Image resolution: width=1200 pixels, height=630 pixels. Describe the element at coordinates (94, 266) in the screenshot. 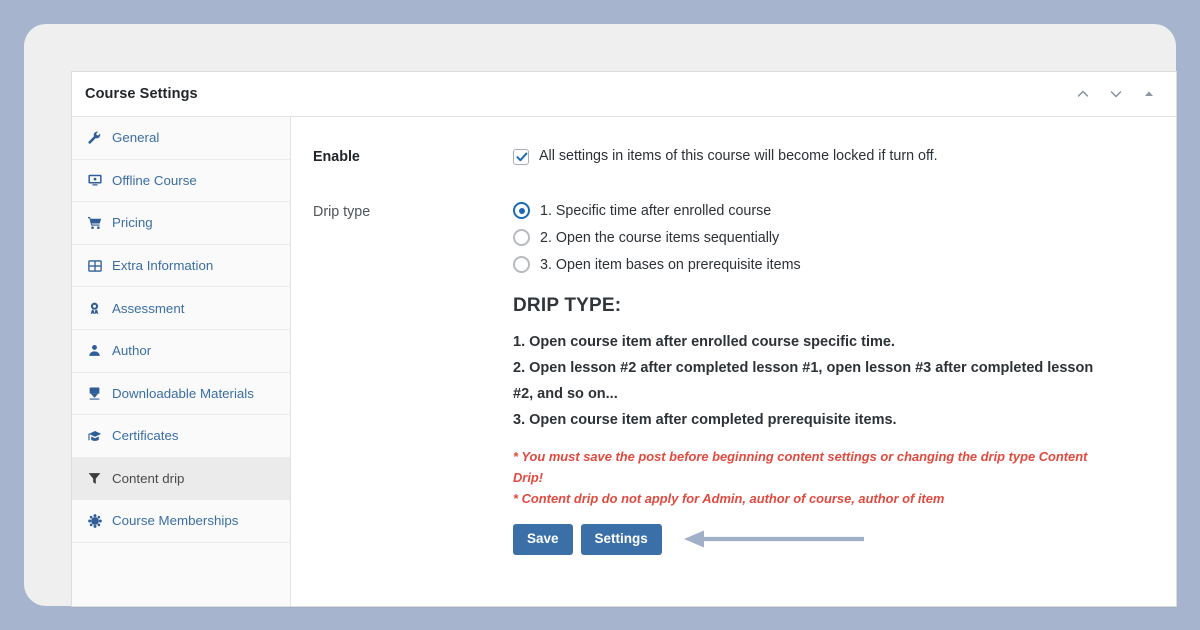

I see `table-icon` at that location.